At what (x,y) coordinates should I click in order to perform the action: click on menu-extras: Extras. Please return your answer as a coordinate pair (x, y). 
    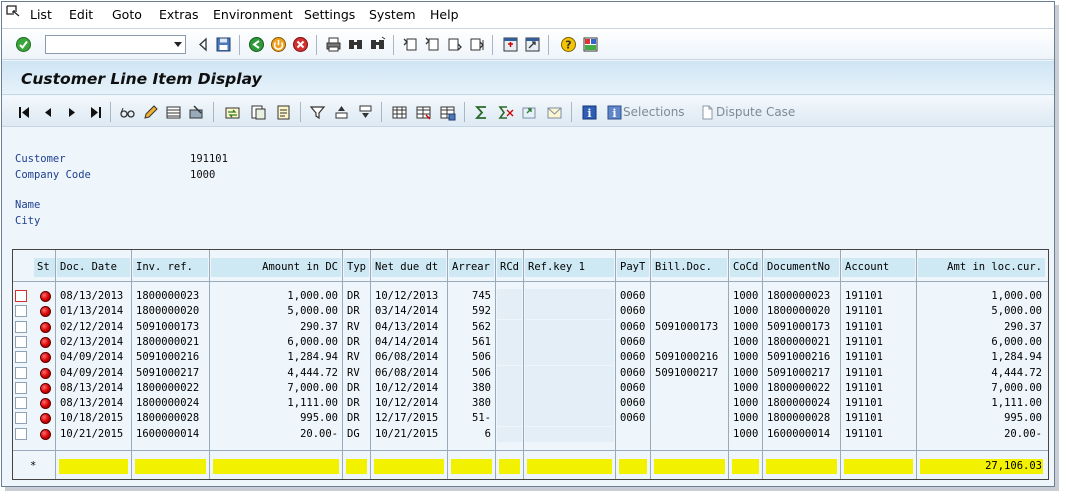
    Looking at the image, I should click on (179, 14).